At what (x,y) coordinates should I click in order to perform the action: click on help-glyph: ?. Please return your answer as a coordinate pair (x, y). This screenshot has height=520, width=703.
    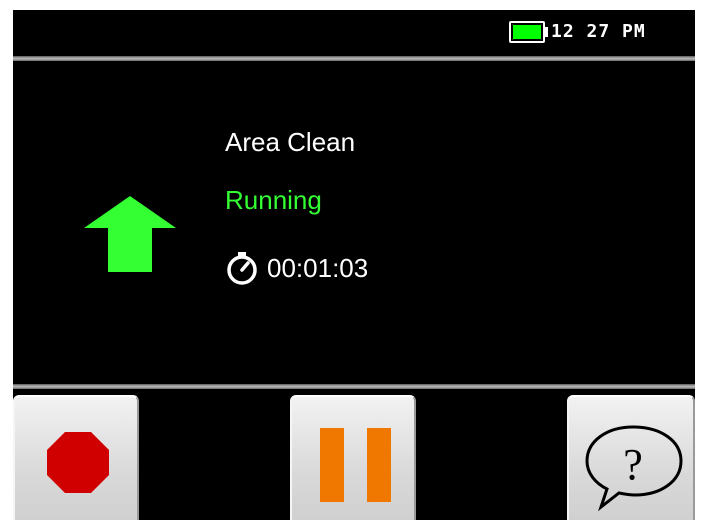
    Looking at the image, I should click on (633, 464).